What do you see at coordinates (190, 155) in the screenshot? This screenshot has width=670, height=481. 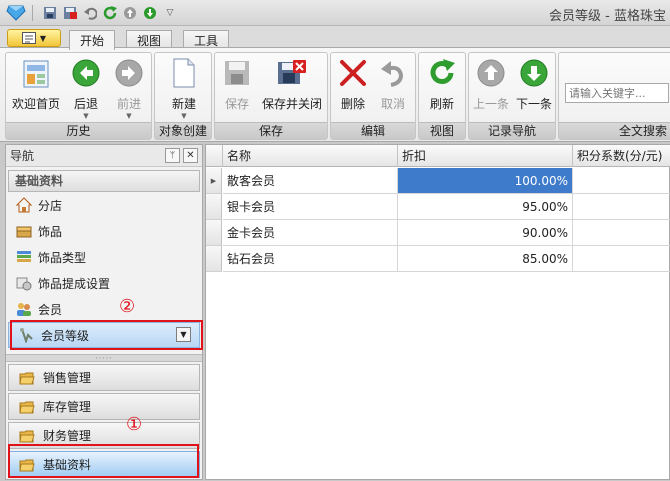 I see `close-icon: ✕` at bounding box center [190, 155].